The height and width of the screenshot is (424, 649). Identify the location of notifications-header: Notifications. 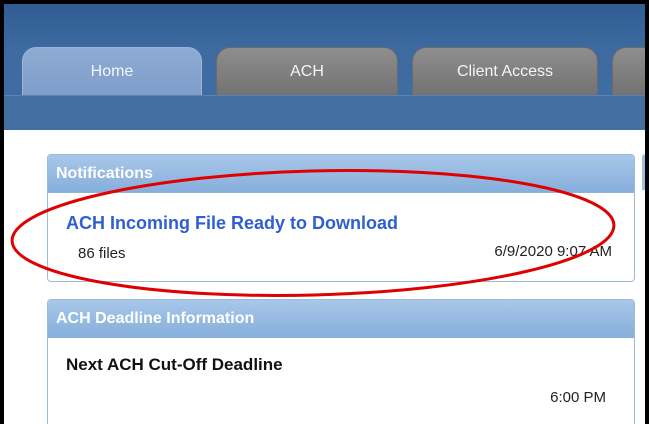
(341, 174).